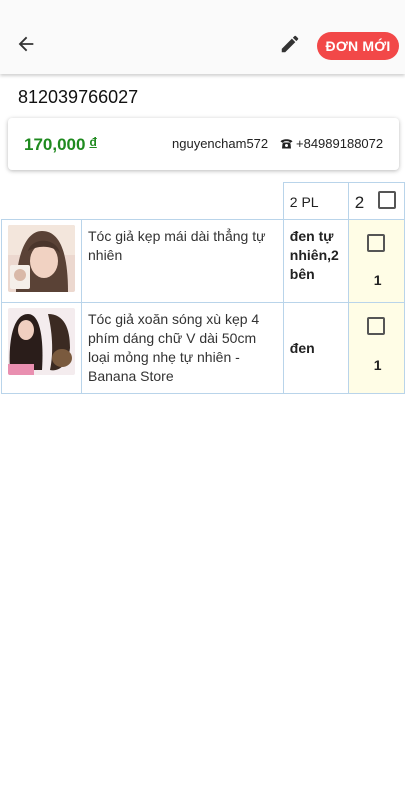 This screenshot has height=807, width=405. What do you see at coordinates (358, 46) in the screenshot?
I see `new-order-button: ĐƠN MỚI` at bounding box center [358, 46].